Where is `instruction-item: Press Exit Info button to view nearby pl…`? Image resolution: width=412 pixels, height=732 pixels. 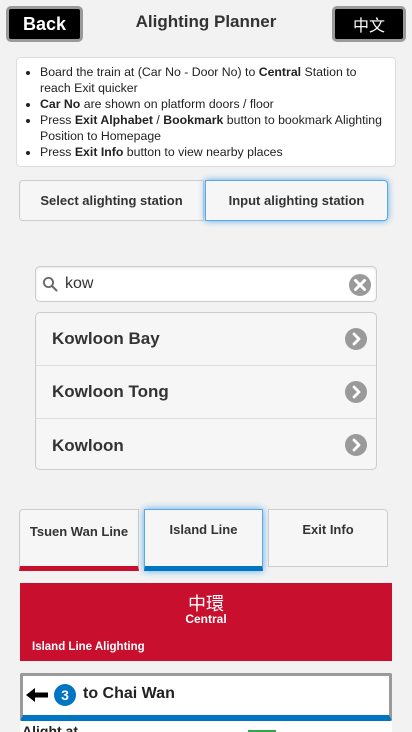
instruction-item: Press Exit Info button to view nearby pl… is located at coordinates (213, 152).